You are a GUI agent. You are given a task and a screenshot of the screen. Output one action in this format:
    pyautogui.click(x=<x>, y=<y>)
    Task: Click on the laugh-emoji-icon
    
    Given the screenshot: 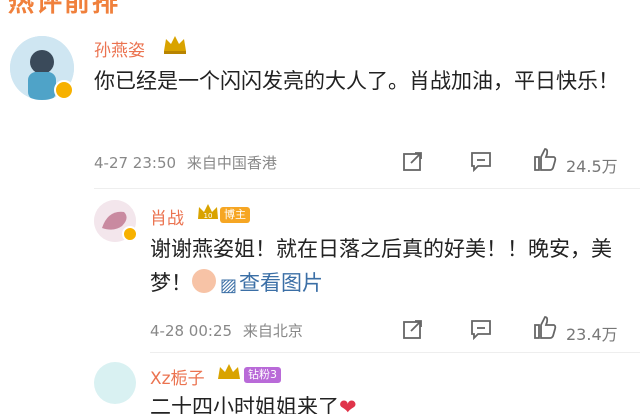 What is the action you would take?
    pyautogui.click(x=204, y=281)
    